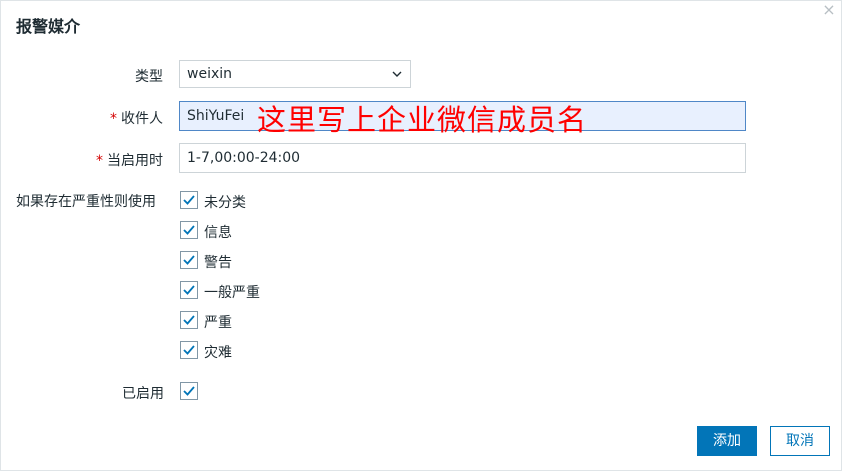 The image size is (843, 472). Describe the element at coordinates (225, 203) in the screenshot. I see `severity-label-0: 未分类` at that location.